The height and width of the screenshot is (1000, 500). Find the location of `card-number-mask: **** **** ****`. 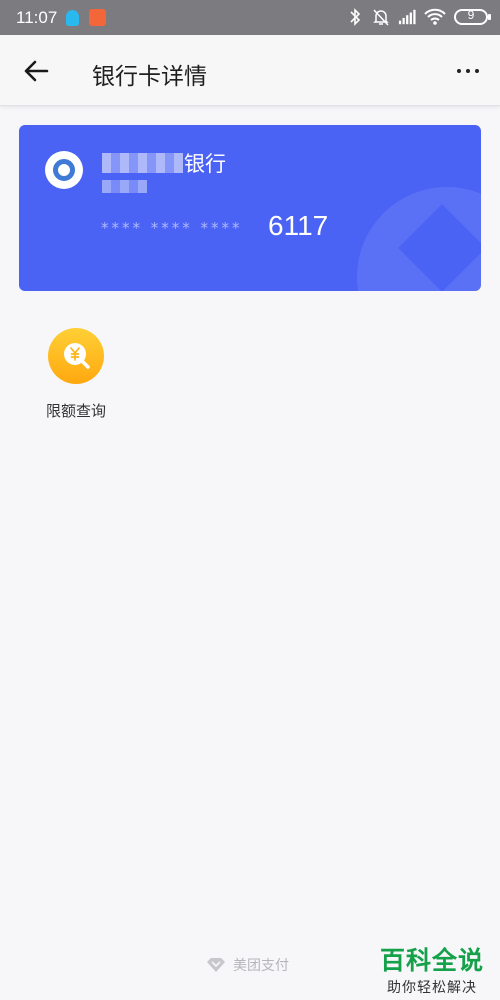

card-number-mask: **** **** **** is located at coordinates (172, 228).